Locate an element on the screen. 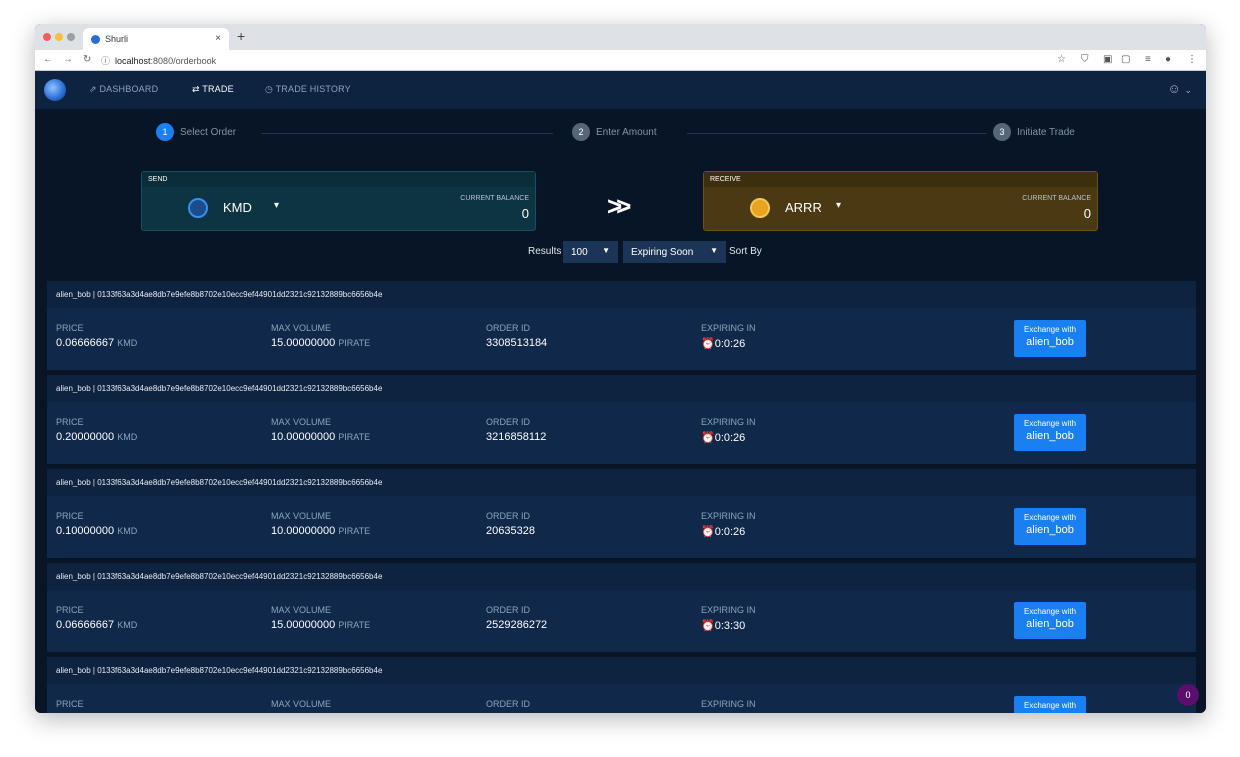 The width and height of the screenshot is (1240, 757). url-host: localhost is located at coordinates (133, 60).